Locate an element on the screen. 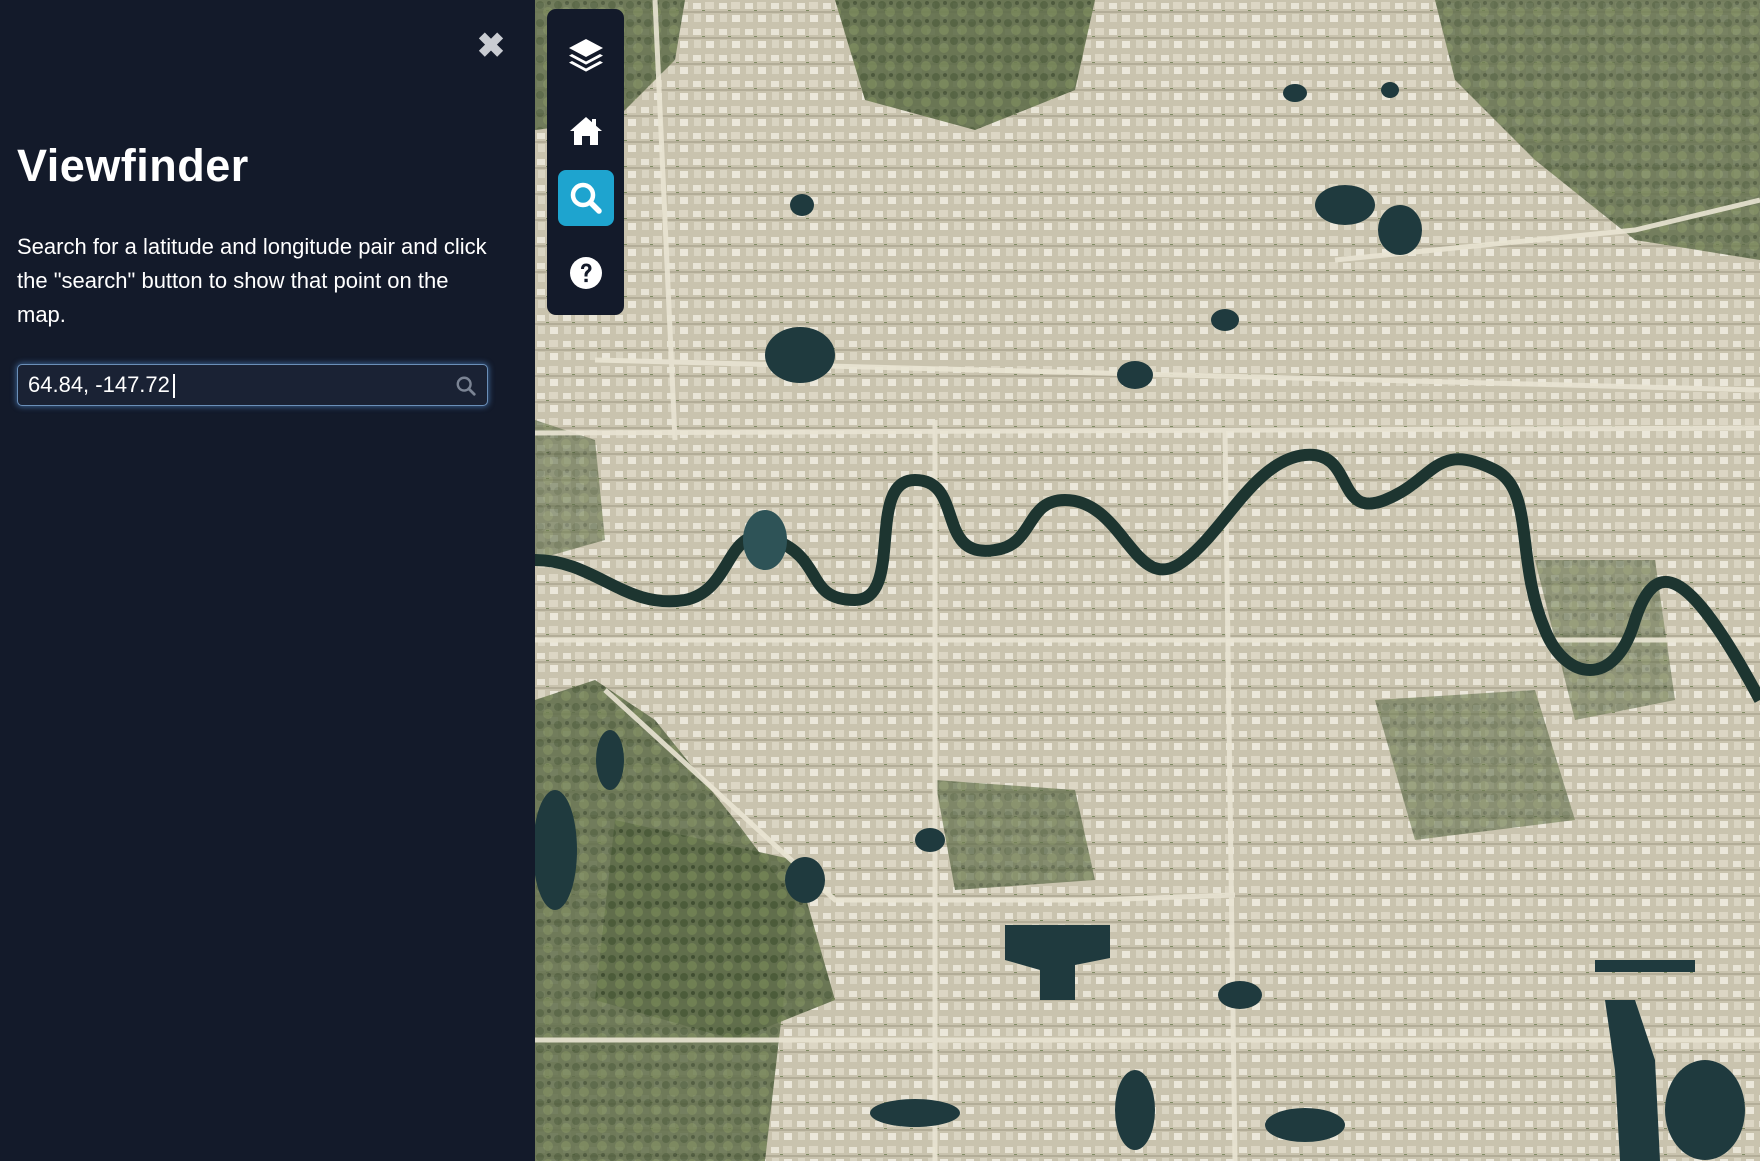  layers-icon is located at coordinates (586, 55).